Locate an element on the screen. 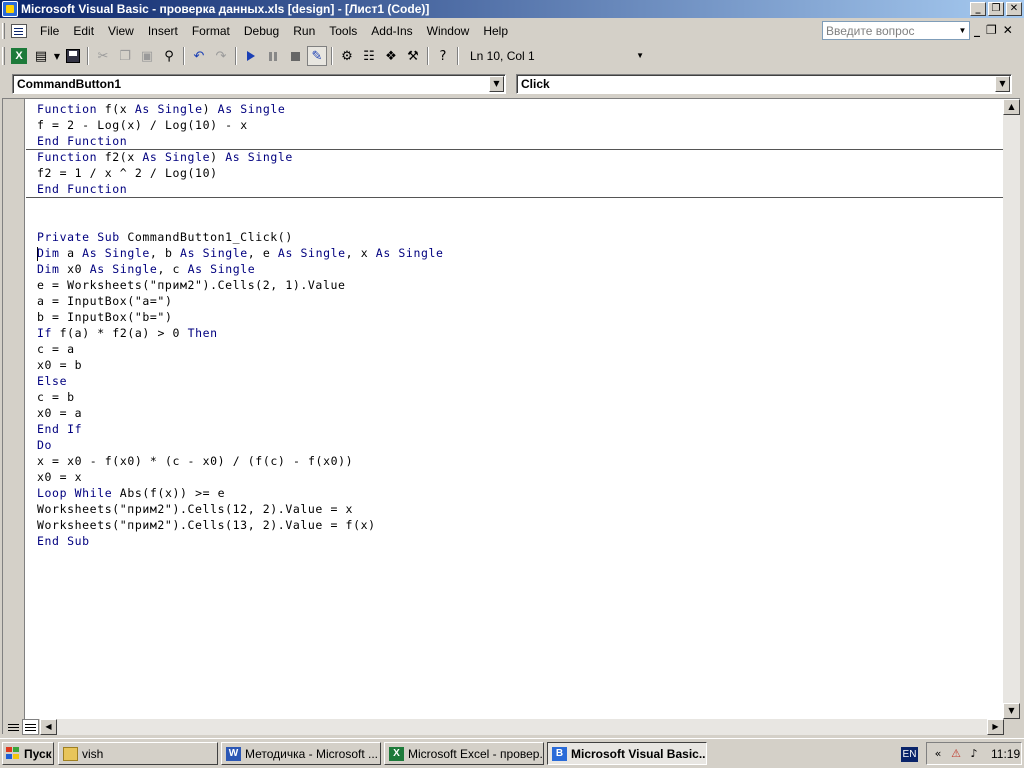  toolbox-icon: ⚒ is located at coordinates (413, 56).